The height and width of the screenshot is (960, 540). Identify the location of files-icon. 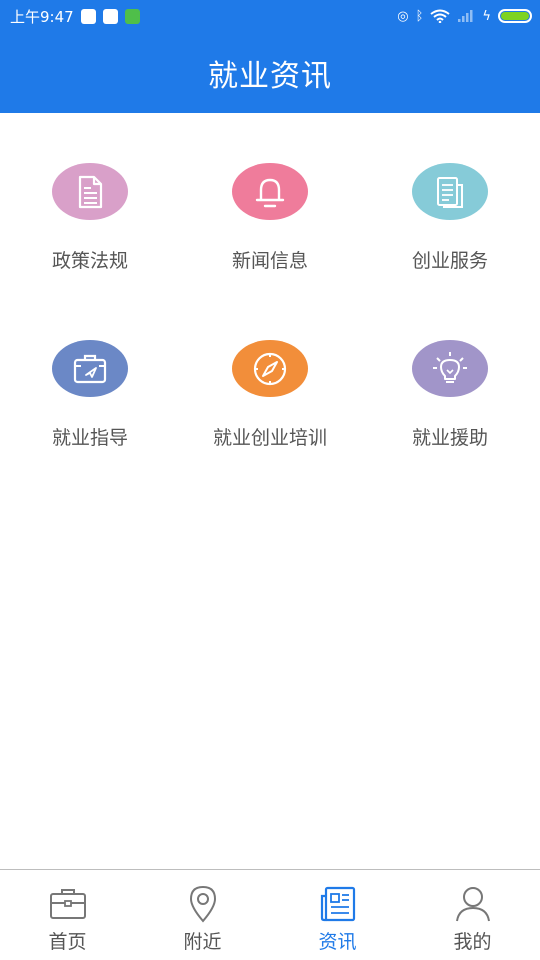
(450, 192).